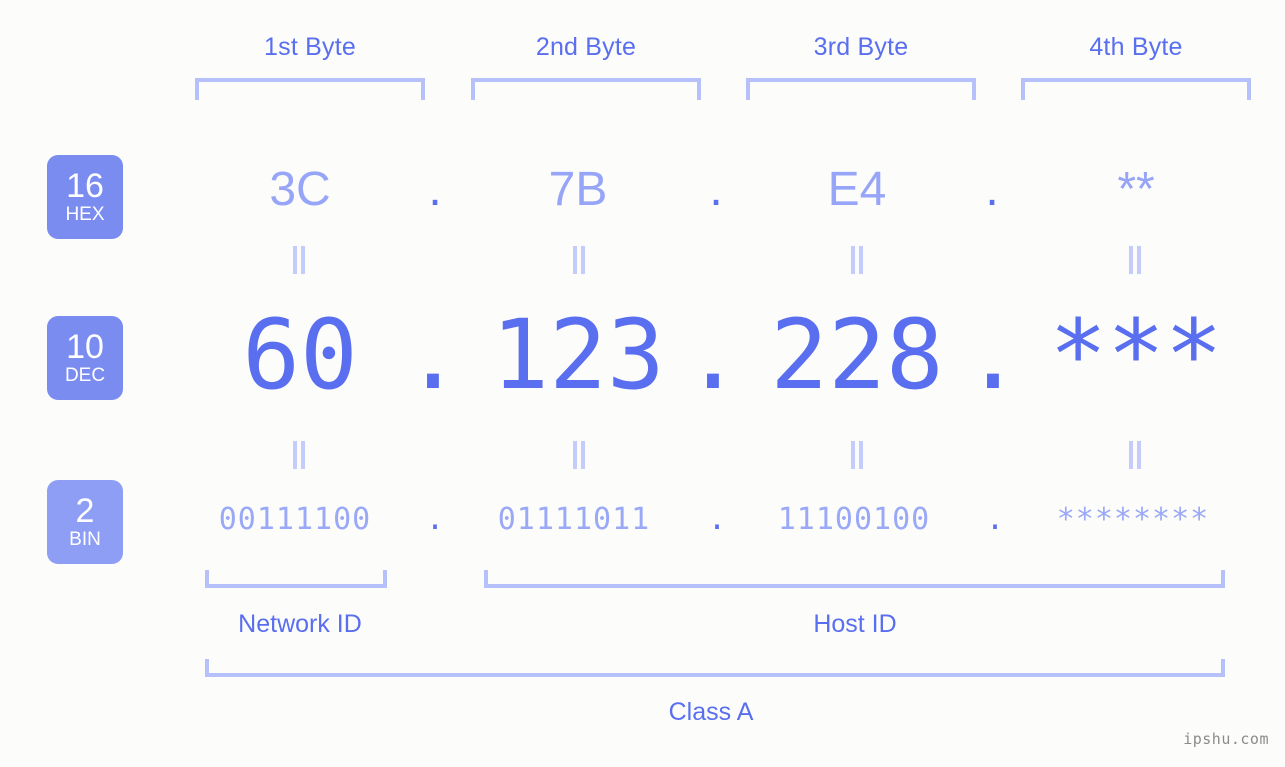  I want to click on byte-column-1: 1st Byte, so click(310, 66).